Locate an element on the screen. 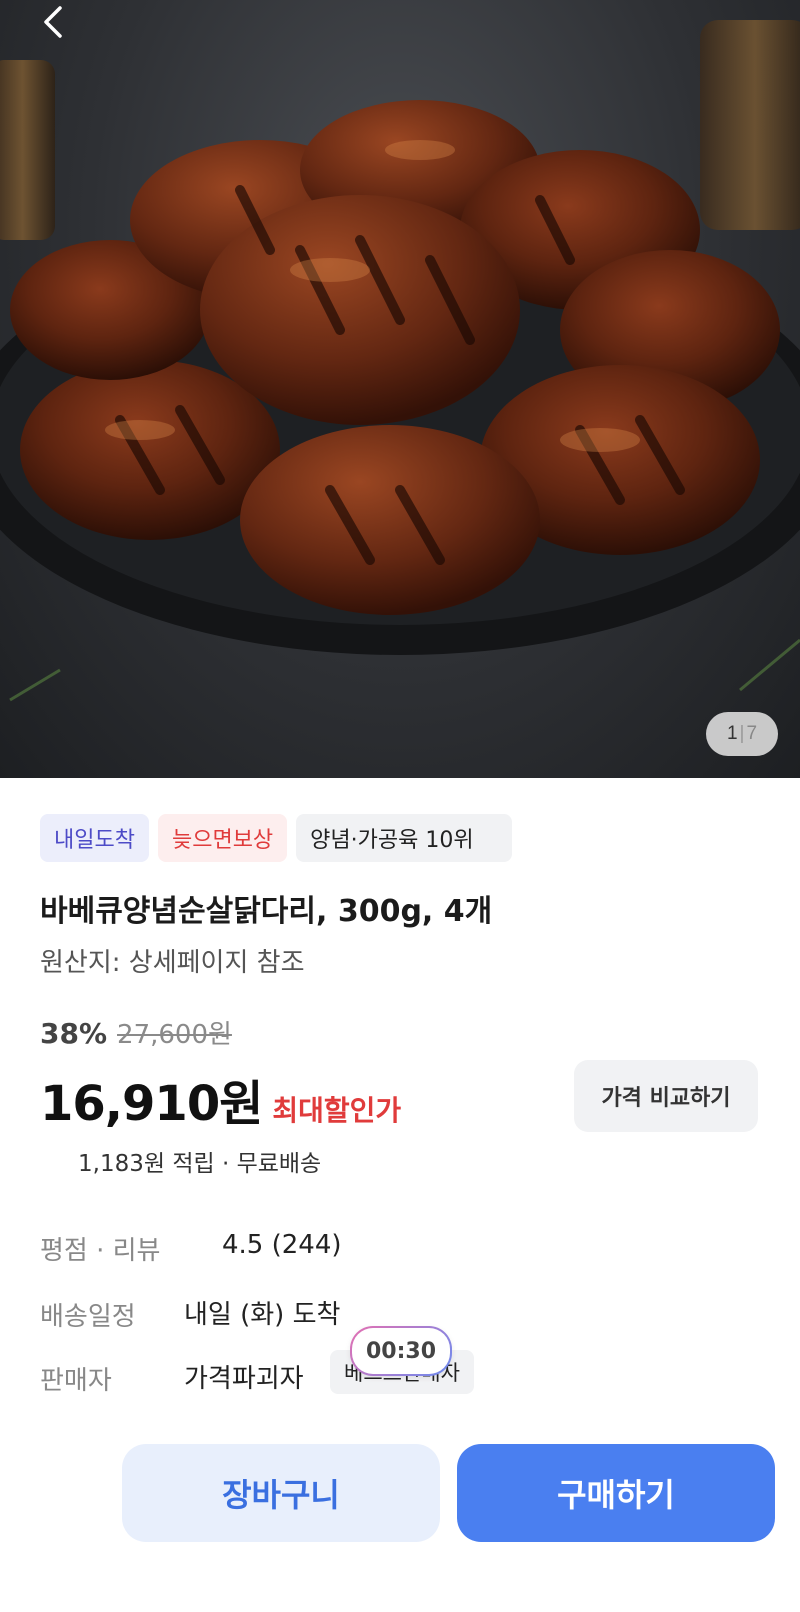 The image size is (800, 1612). product-title: 바베큐양념순살닭다리, 300g, 4개 is located at coordinates (266, 911).